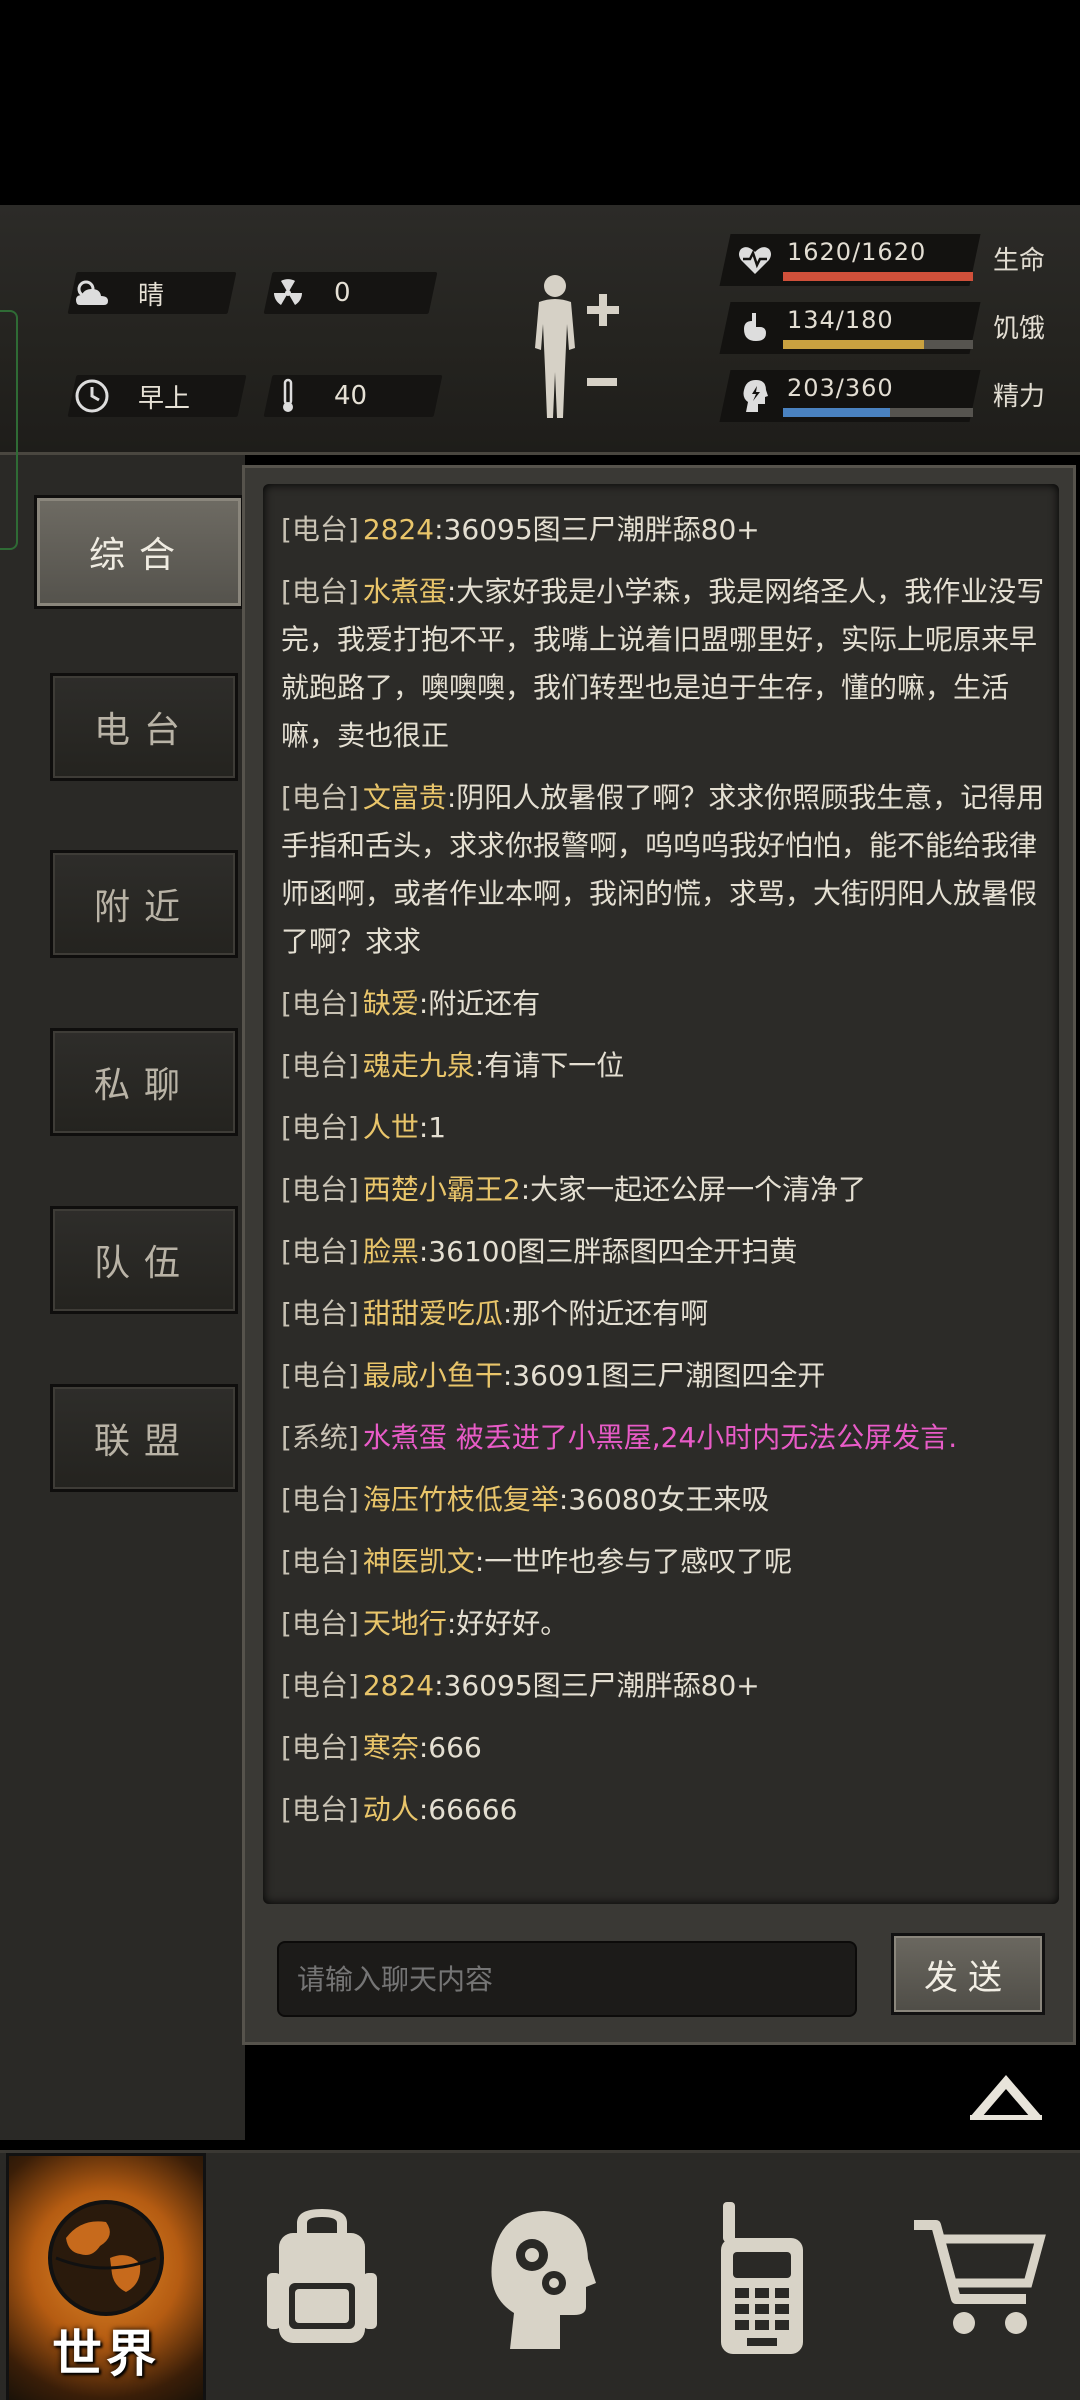 This screenshot has height=2400, width=1080. I want to click on message-text: :36091图三尸潮图四全开, so click(664, 1375).